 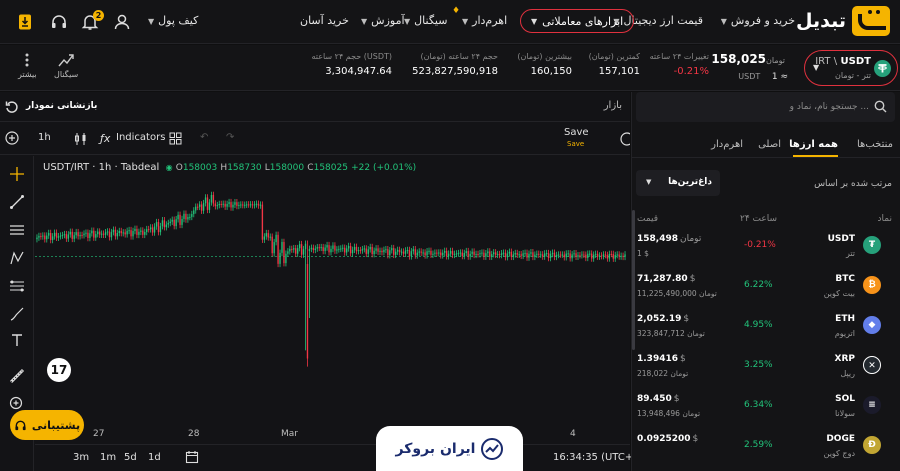 I want to click on tab-all-coins: همه ارزها, so click(x=813, y=144).